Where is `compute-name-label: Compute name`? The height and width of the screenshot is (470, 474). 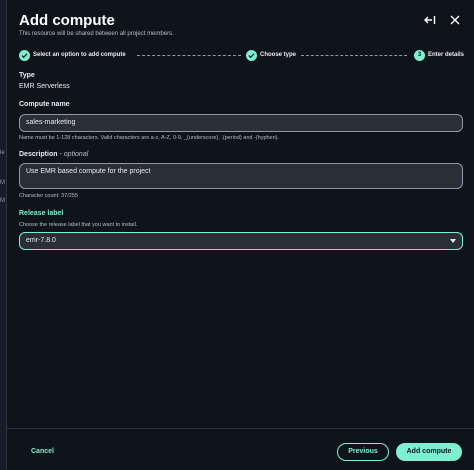
compute-name-label: Compute name is located at coordinates (44, 104).